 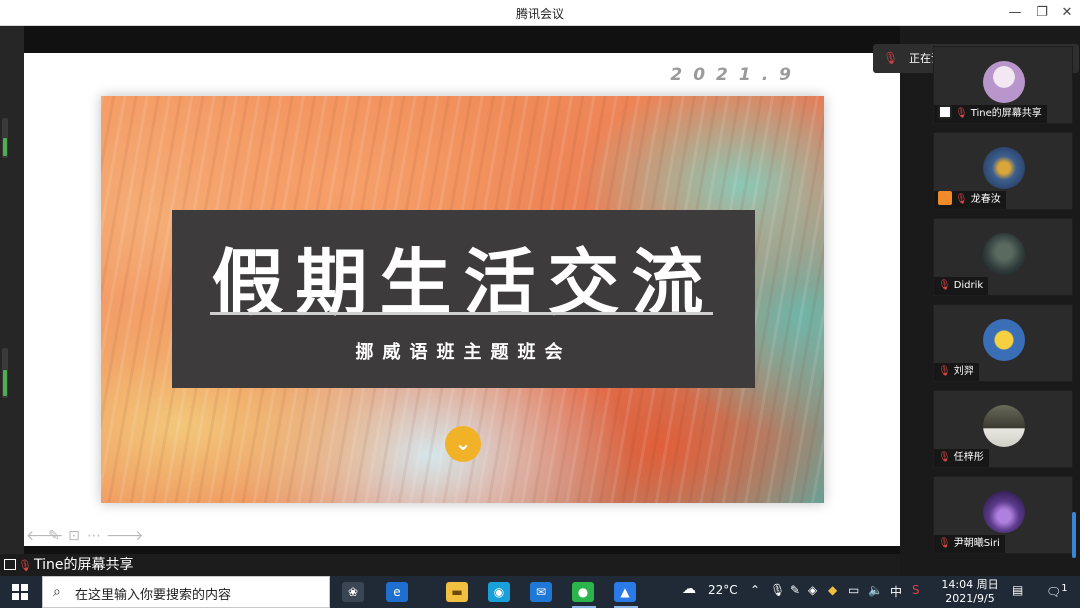 I want to click on participant-name-tag: 🎙 尹朝曦Siri, so click(x=969, y=544).